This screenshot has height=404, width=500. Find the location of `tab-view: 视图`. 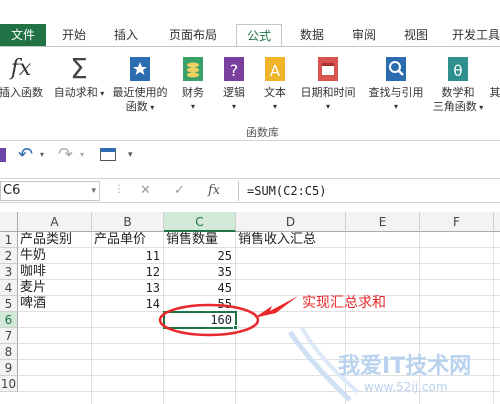

tab-view: 视图 is located at coordinates (416, 35).